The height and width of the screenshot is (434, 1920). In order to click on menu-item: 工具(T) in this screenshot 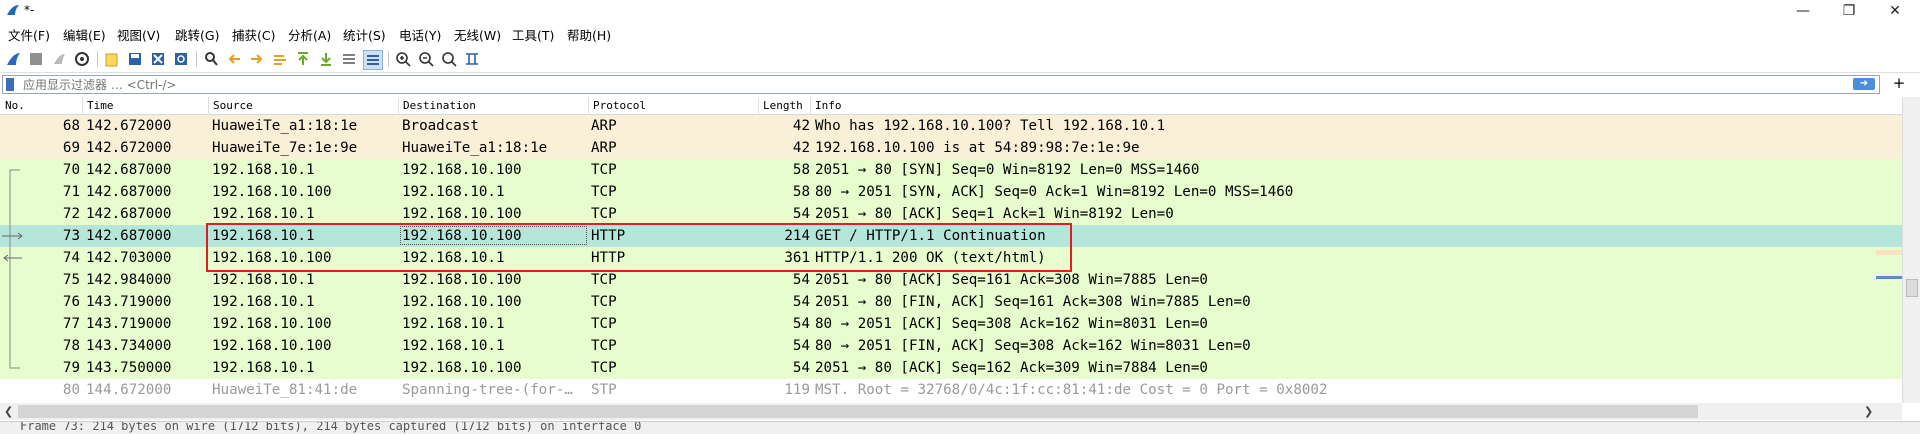, I will do `click(533, 34)`.